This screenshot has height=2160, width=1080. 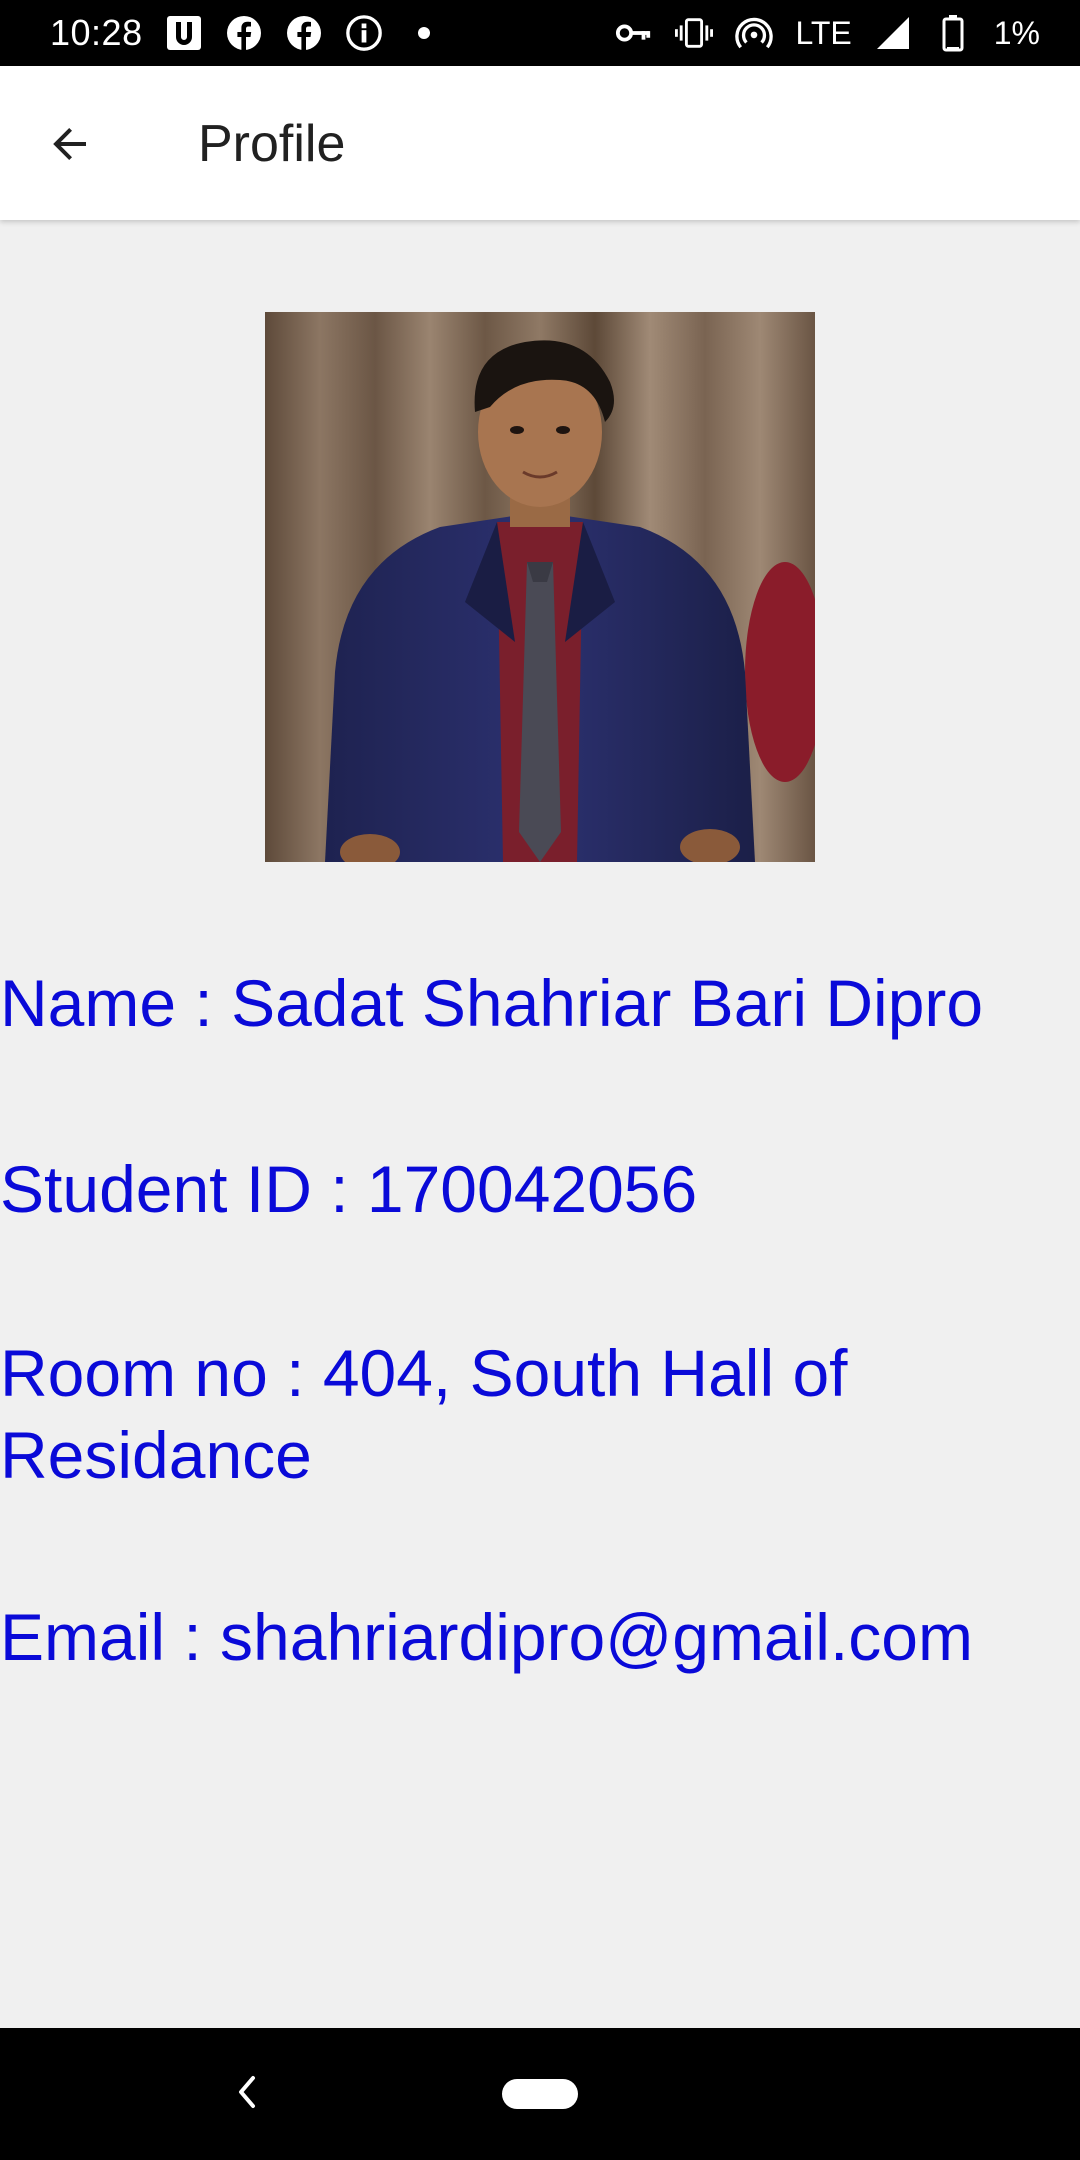 I want to click on back-button, so click(x=70, y=146).